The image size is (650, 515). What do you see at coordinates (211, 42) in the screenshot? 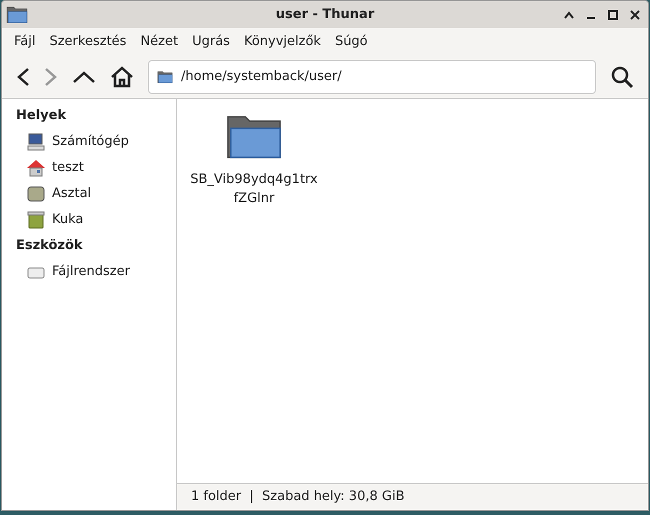
I see `menu-item: Ugrás` at bounding box center [211, 42].